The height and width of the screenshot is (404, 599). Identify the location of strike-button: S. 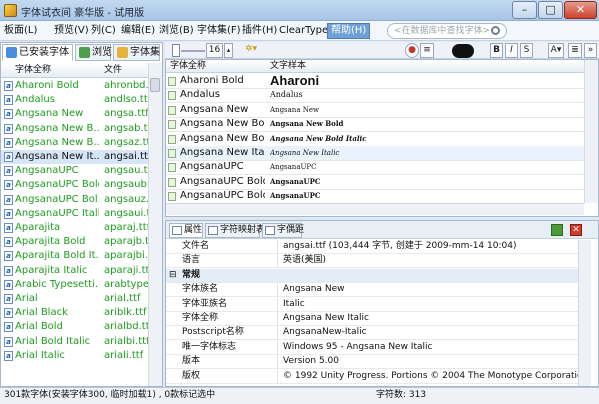
(526, 50).